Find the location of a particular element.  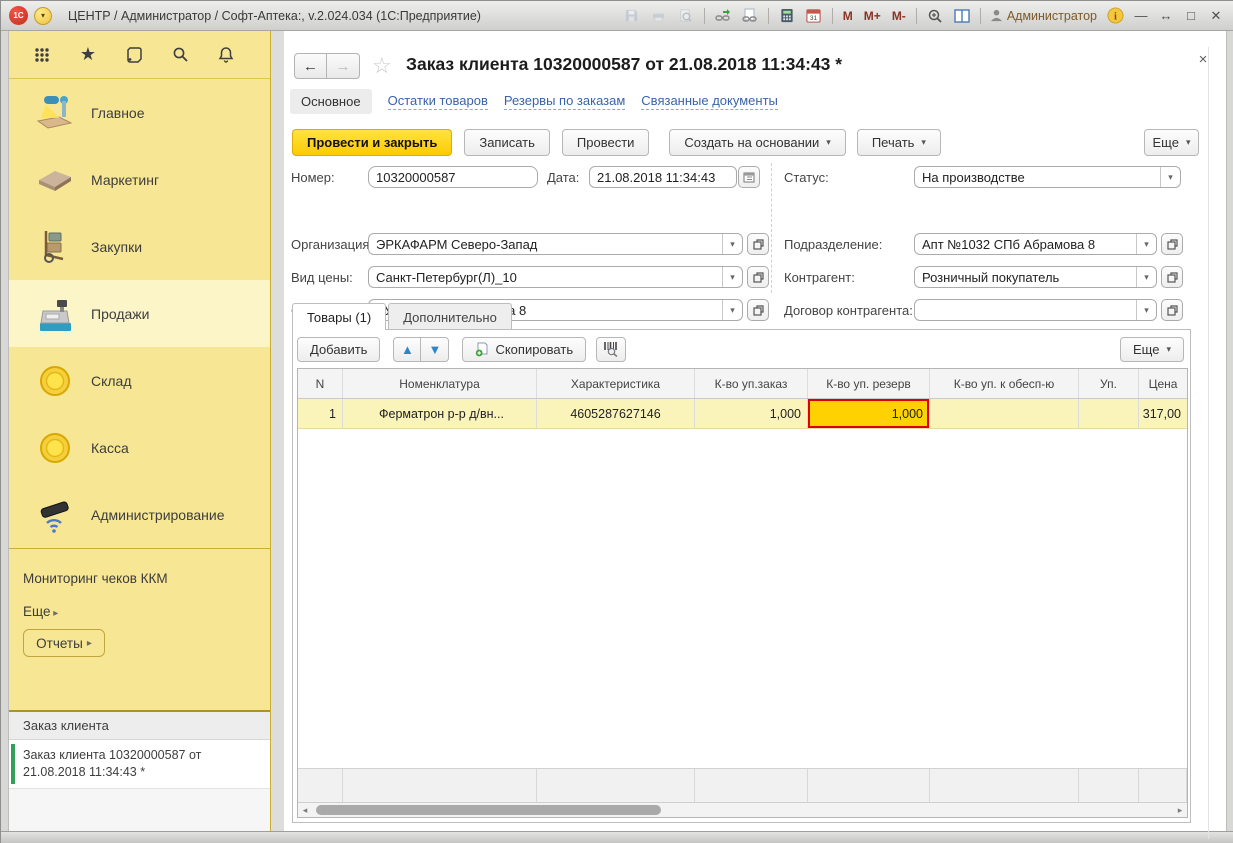

scrollbar-thumb is located at coordinates (488, 810).